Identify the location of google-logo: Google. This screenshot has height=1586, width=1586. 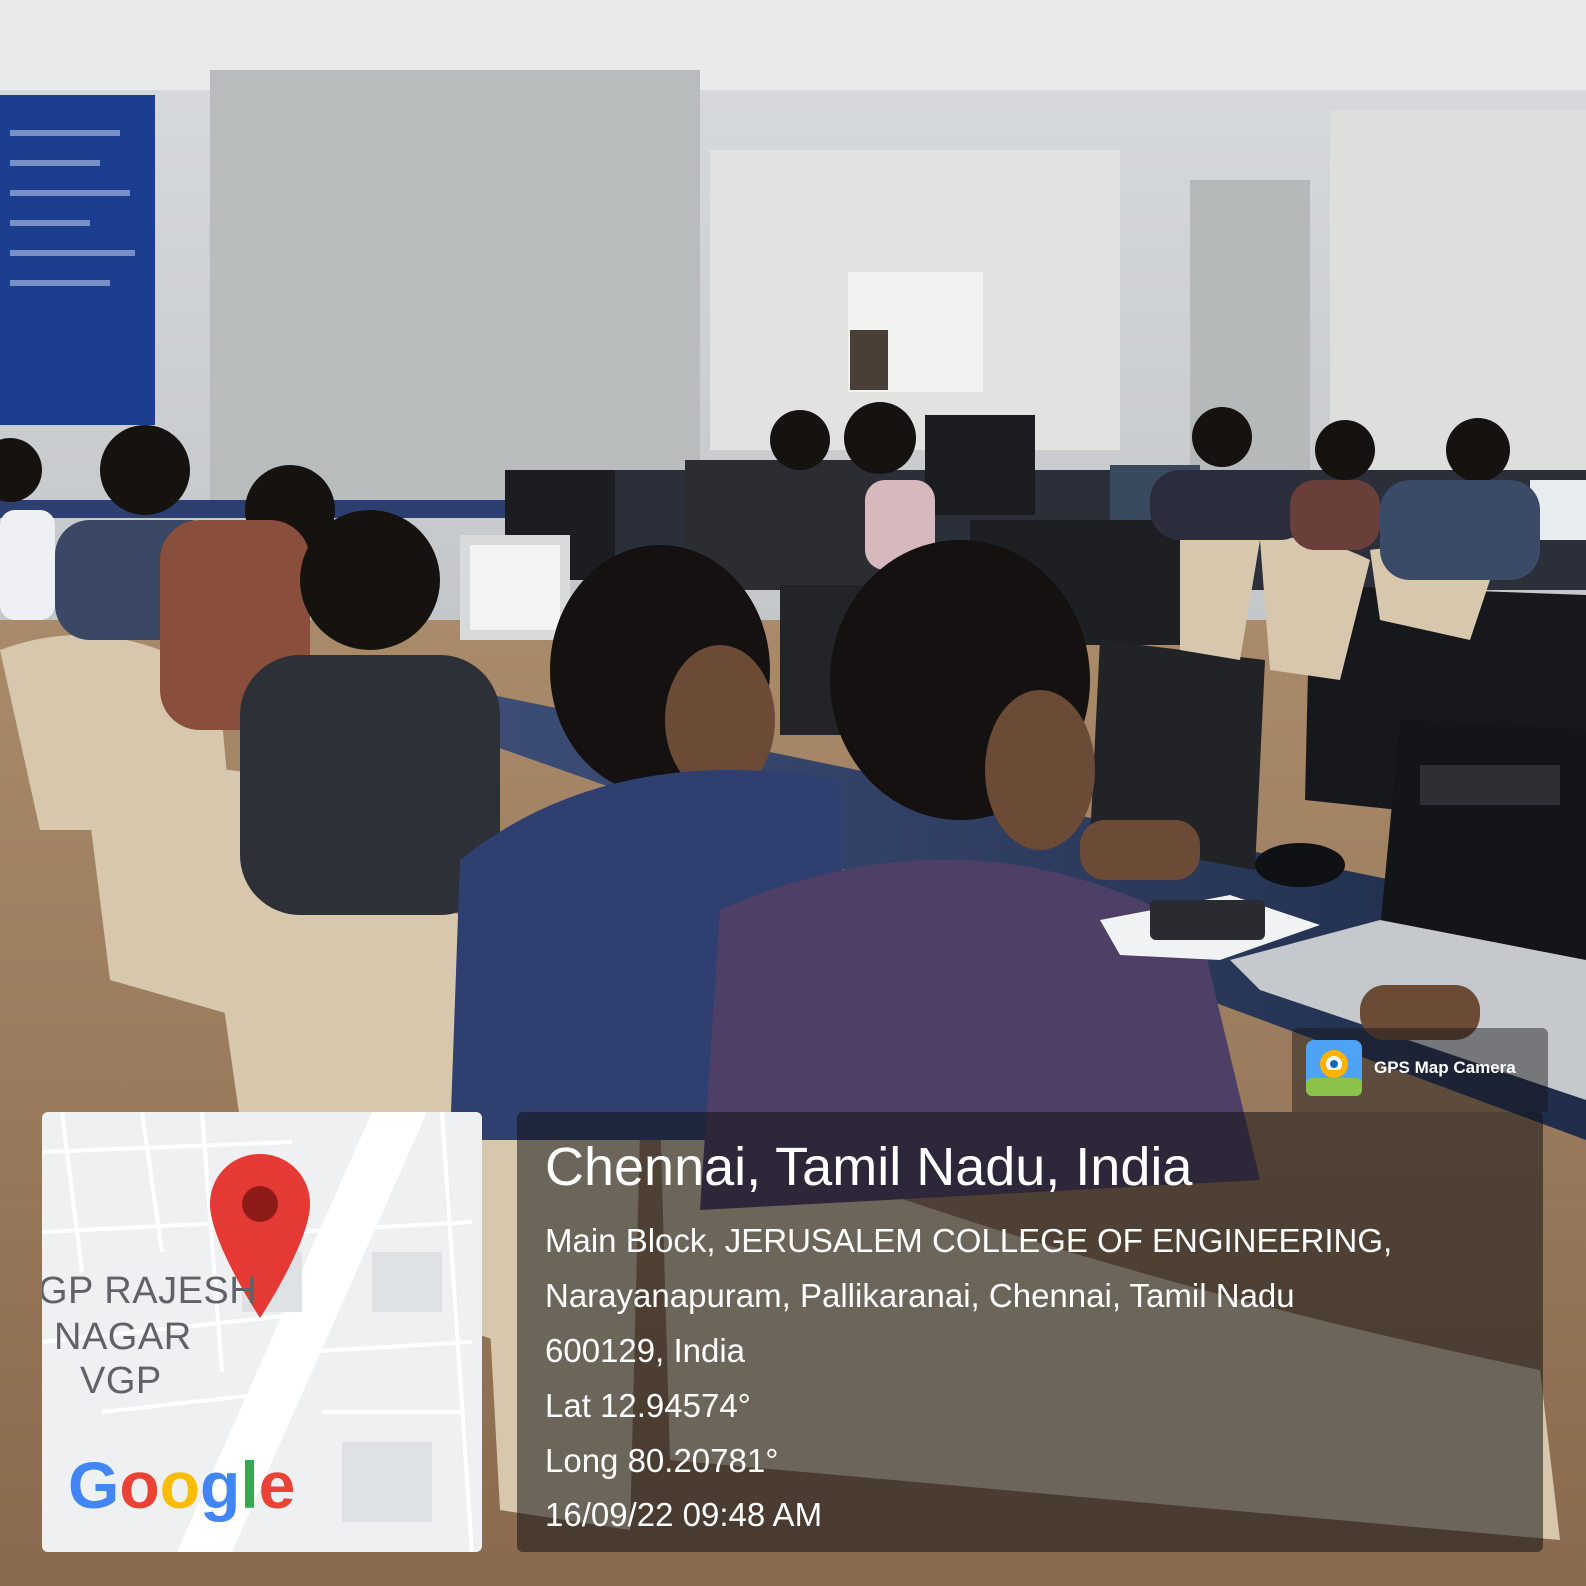
(182, 1485).